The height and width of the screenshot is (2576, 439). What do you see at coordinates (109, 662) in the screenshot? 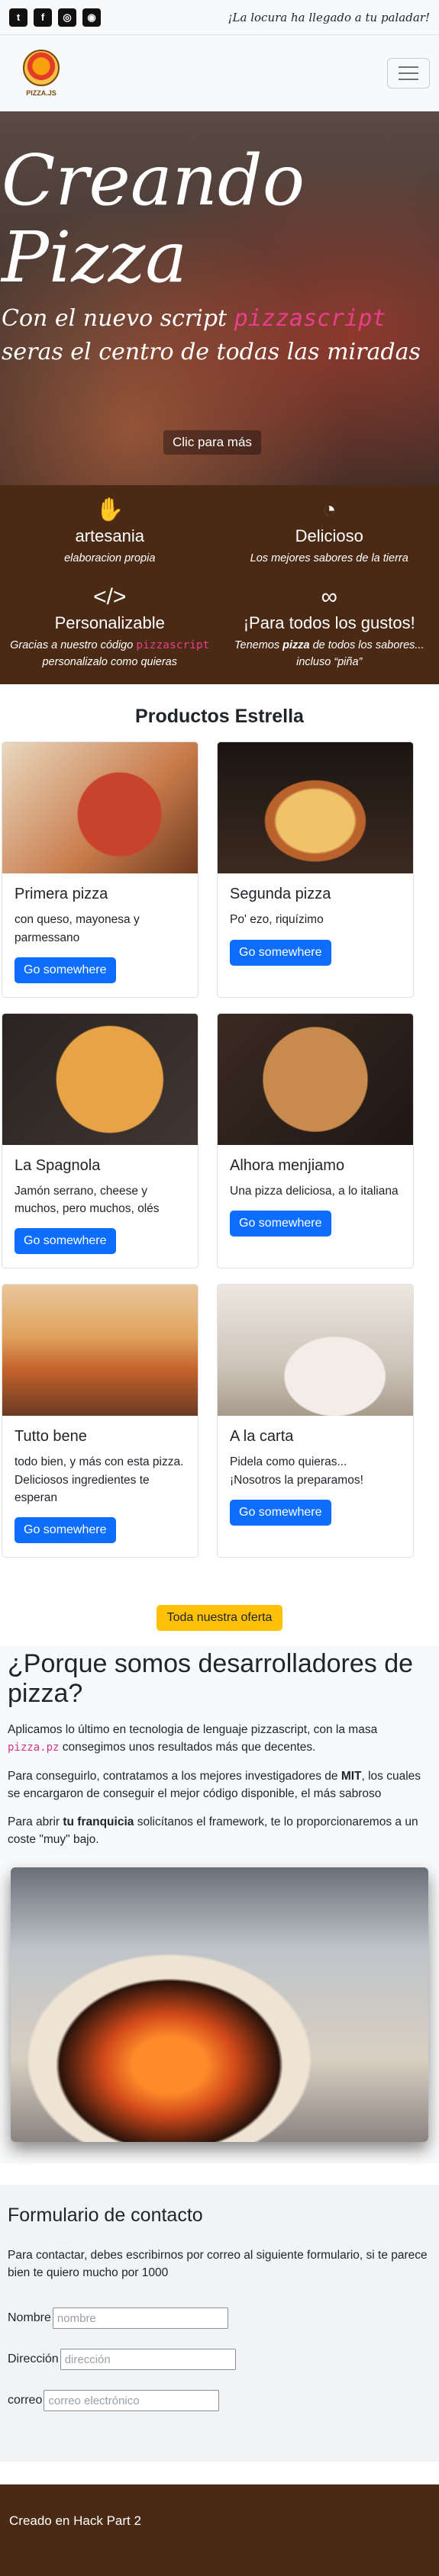
I see `feature-desc-text-end: personalizalo como quieras` at bounding box center [109, 662].